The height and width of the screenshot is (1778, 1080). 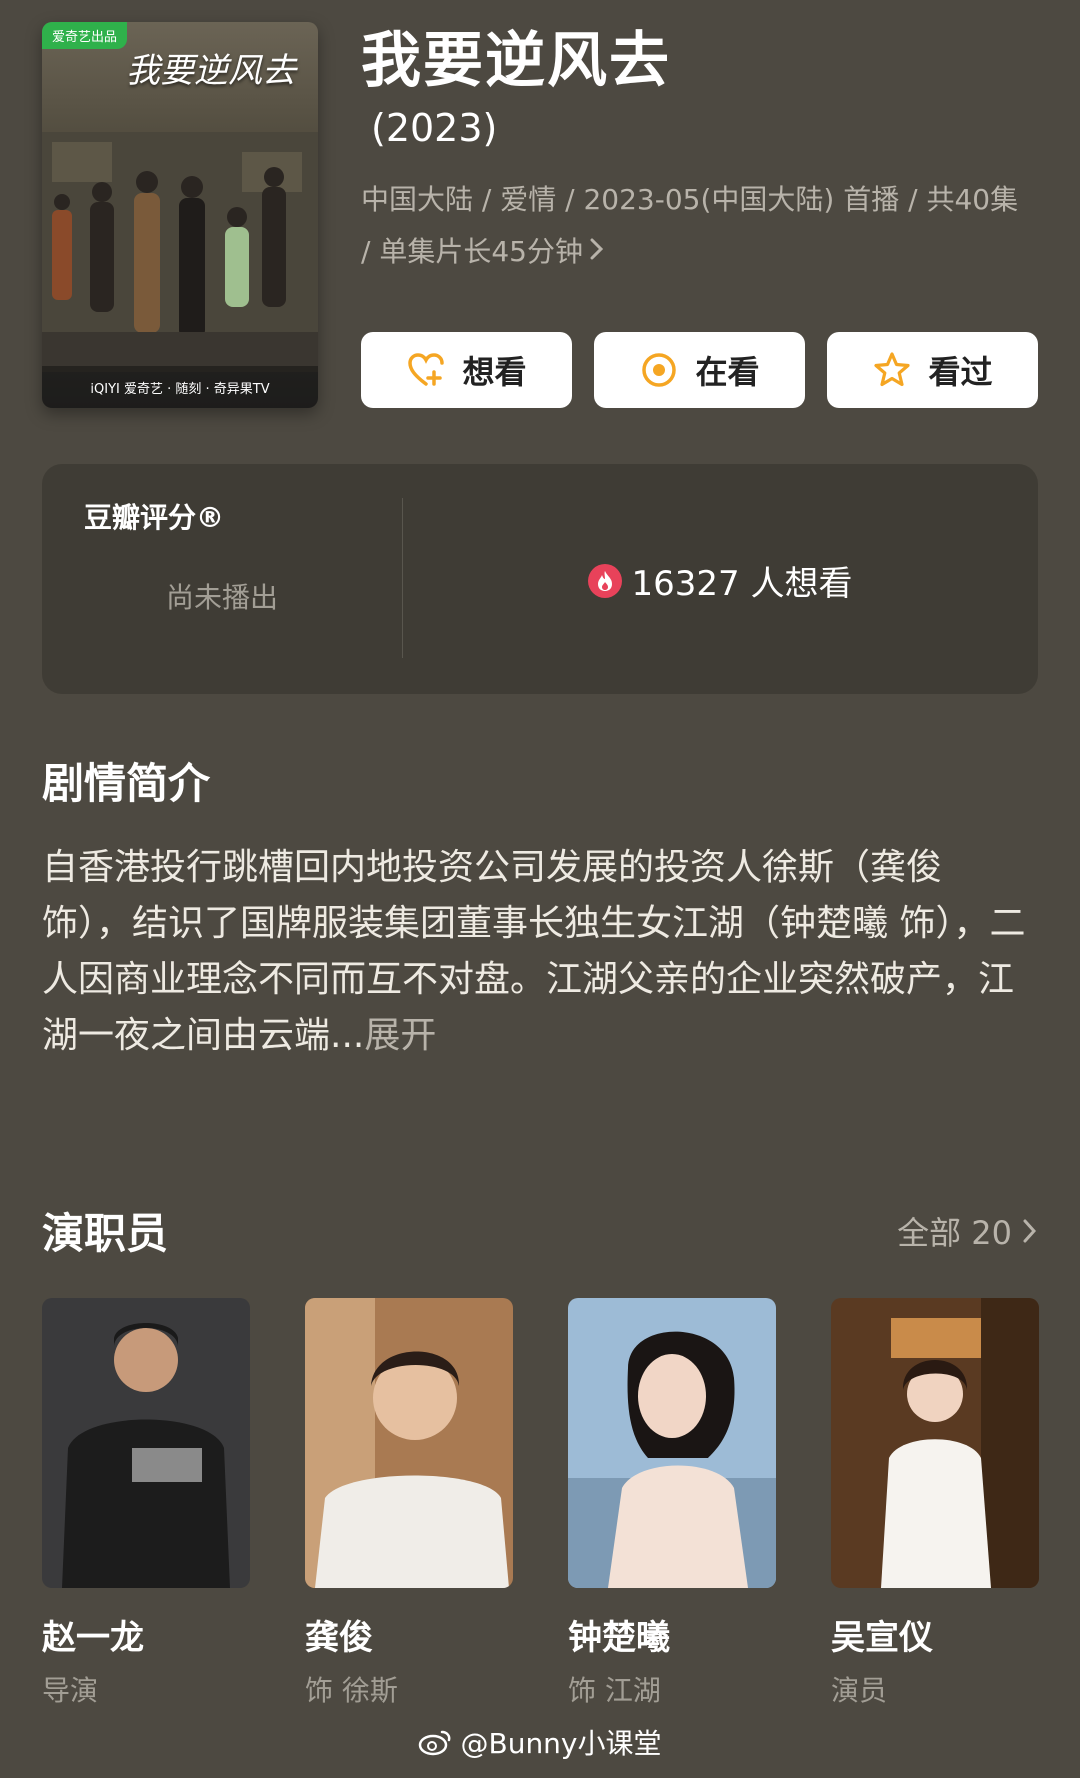 I want to click on see-all-cast-link: 全部 20, so click(x=967, y=1231).